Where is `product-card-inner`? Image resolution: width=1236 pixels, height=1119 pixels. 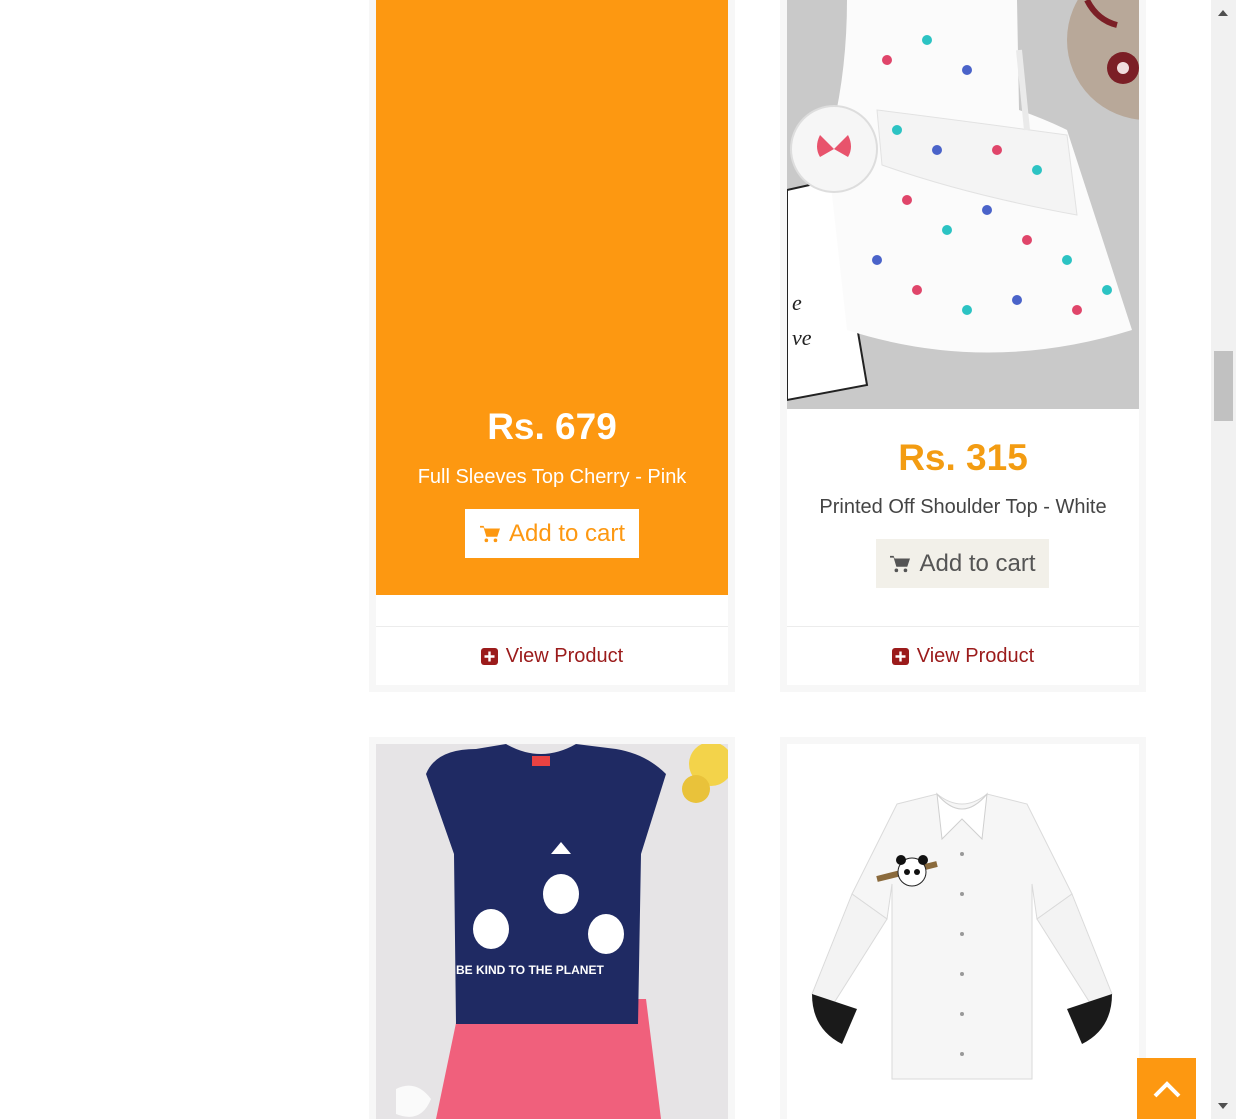
product-card-inner is located at coordinates (963, 931).